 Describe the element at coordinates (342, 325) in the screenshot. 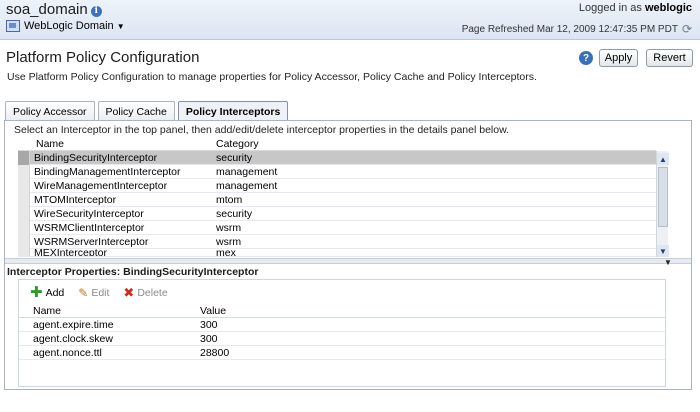

I see `table-row: agent.expire.time 300` at that location.